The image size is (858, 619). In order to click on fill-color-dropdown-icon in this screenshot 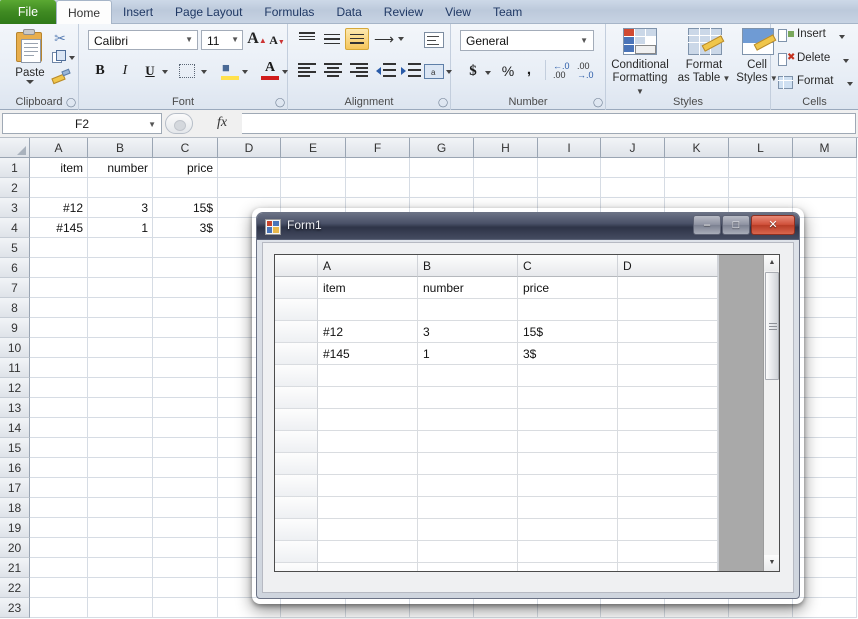, I will do `click(245, 72)`.